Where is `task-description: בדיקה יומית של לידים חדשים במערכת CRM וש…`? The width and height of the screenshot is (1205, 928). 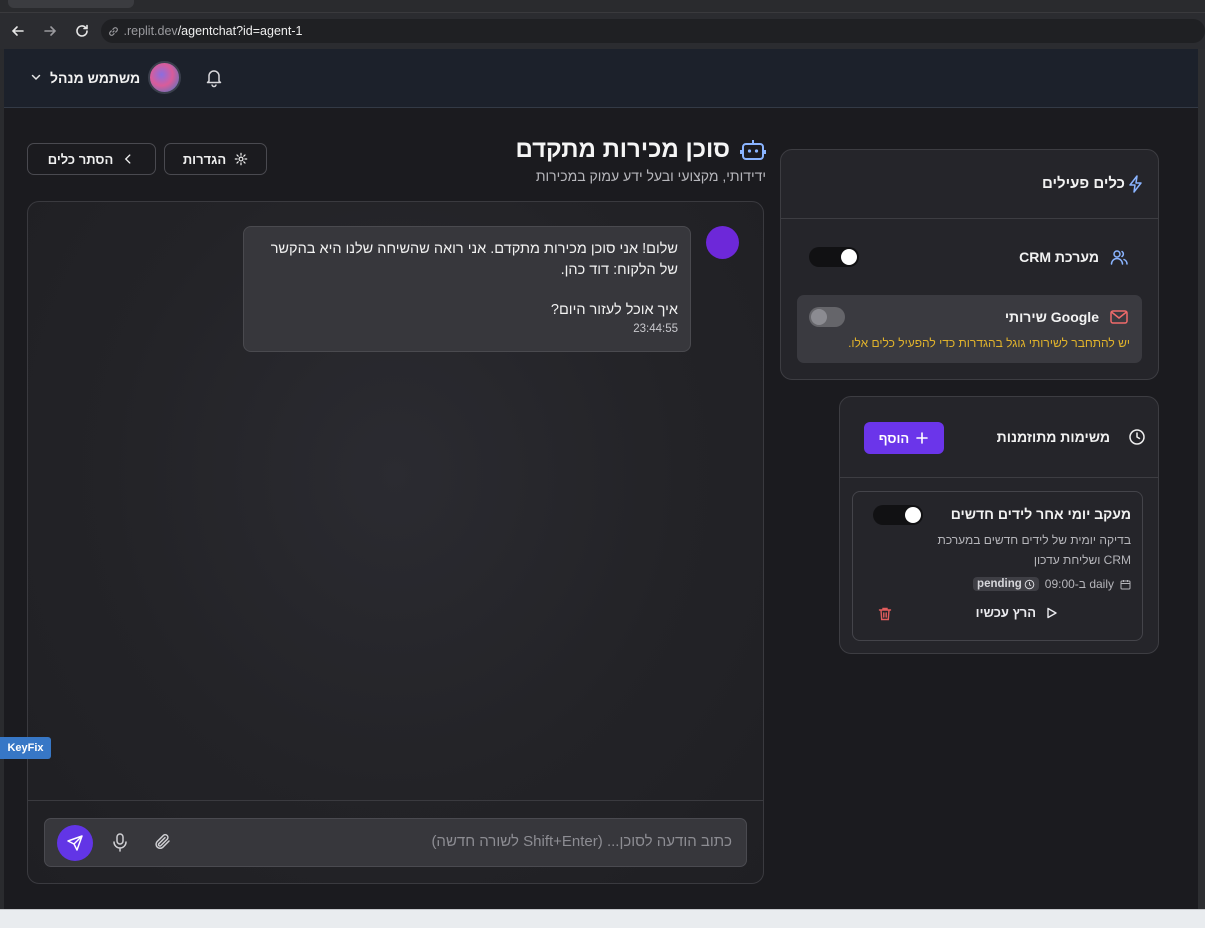 task-description: בדיקה יומית של לידים חדשים במערכת CRM וש… is located at coordinates (1021, 550).